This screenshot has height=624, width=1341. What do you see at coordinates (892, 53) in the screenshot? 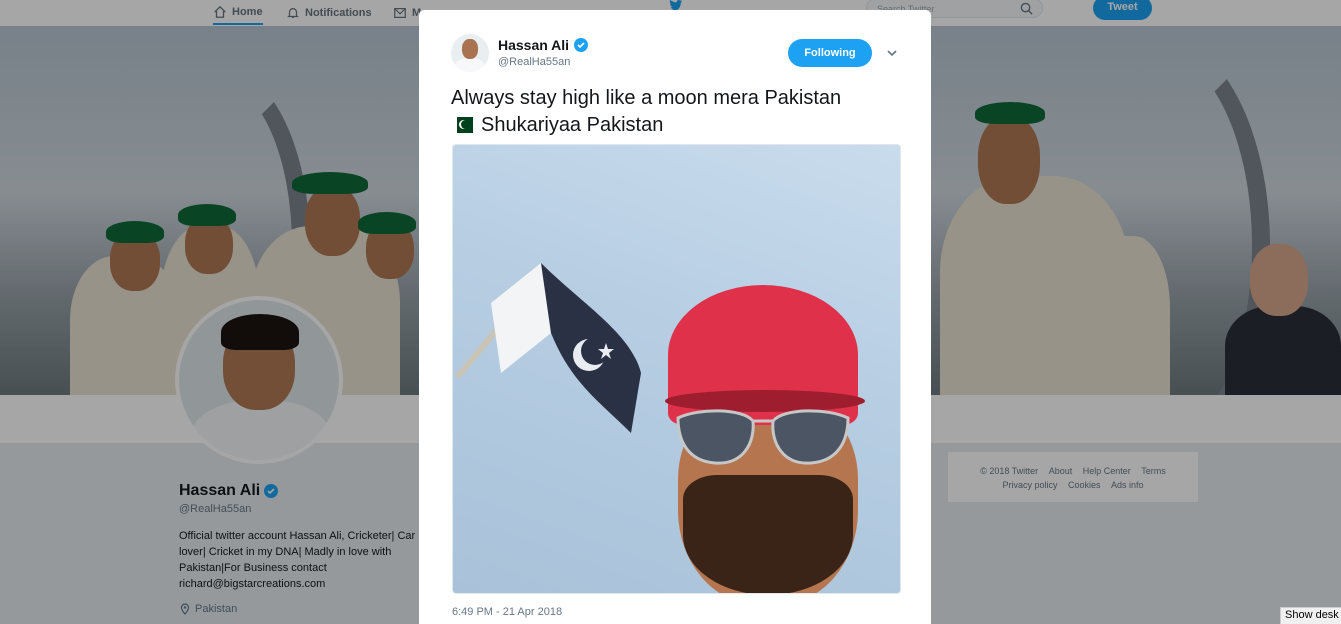
I see `chevron-down-icon` at bounding box center [892, 53].